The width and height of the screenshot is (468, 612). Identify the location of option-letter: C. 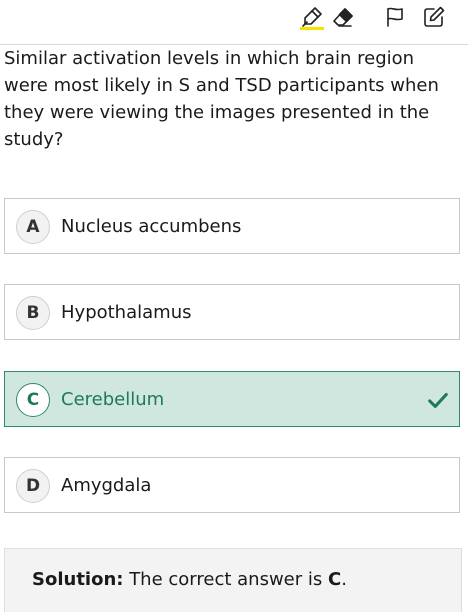
(33, 400).